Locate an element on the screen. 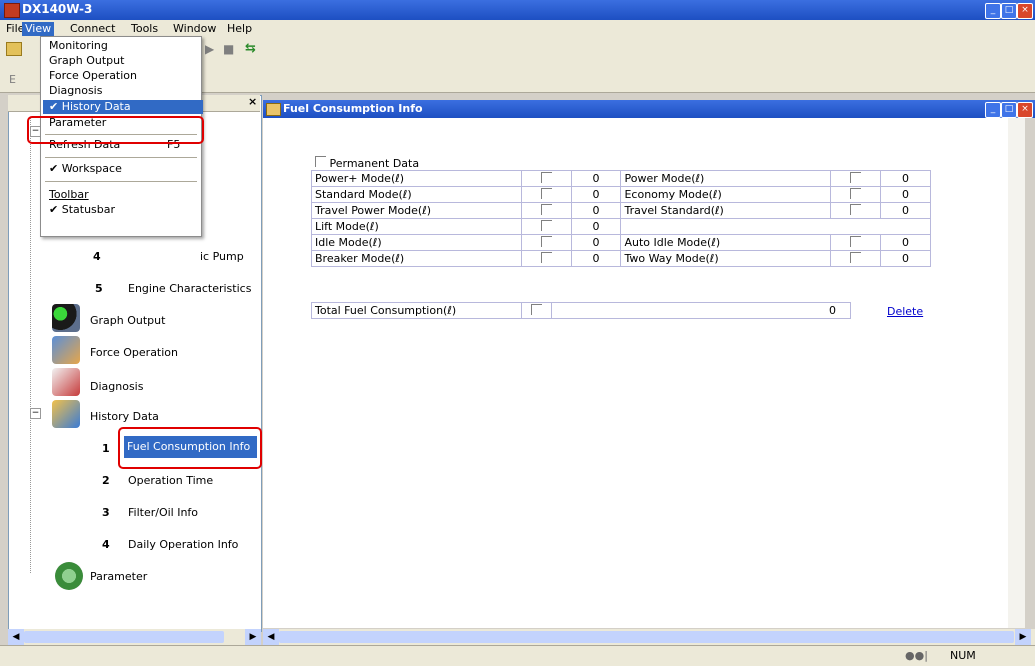 The image size is (1035, 666). menu-window: Window is located at coordinates (194, 29).